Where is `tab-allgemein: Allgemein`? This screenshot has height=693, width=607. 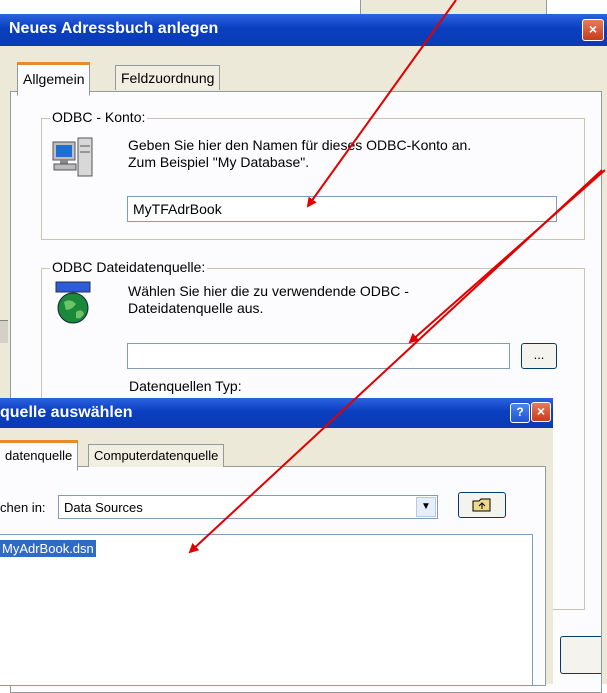 tab-allgemein: Allgemein is located at coordinates (54, 79).